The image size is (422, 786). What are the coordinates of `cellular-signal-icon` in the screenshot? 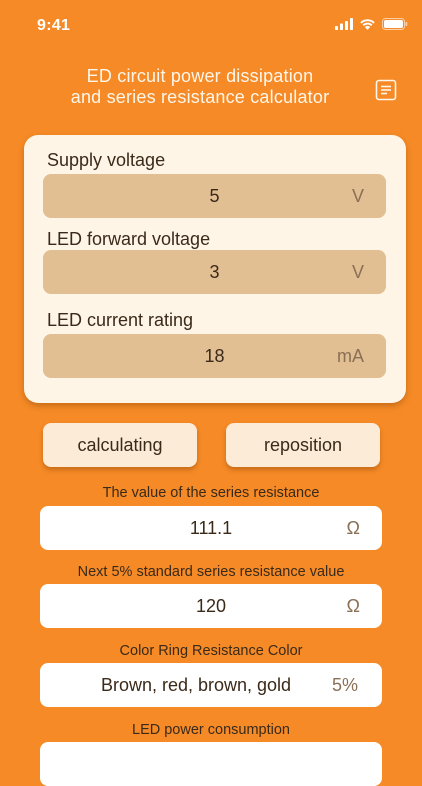 It's located at (344, 24).